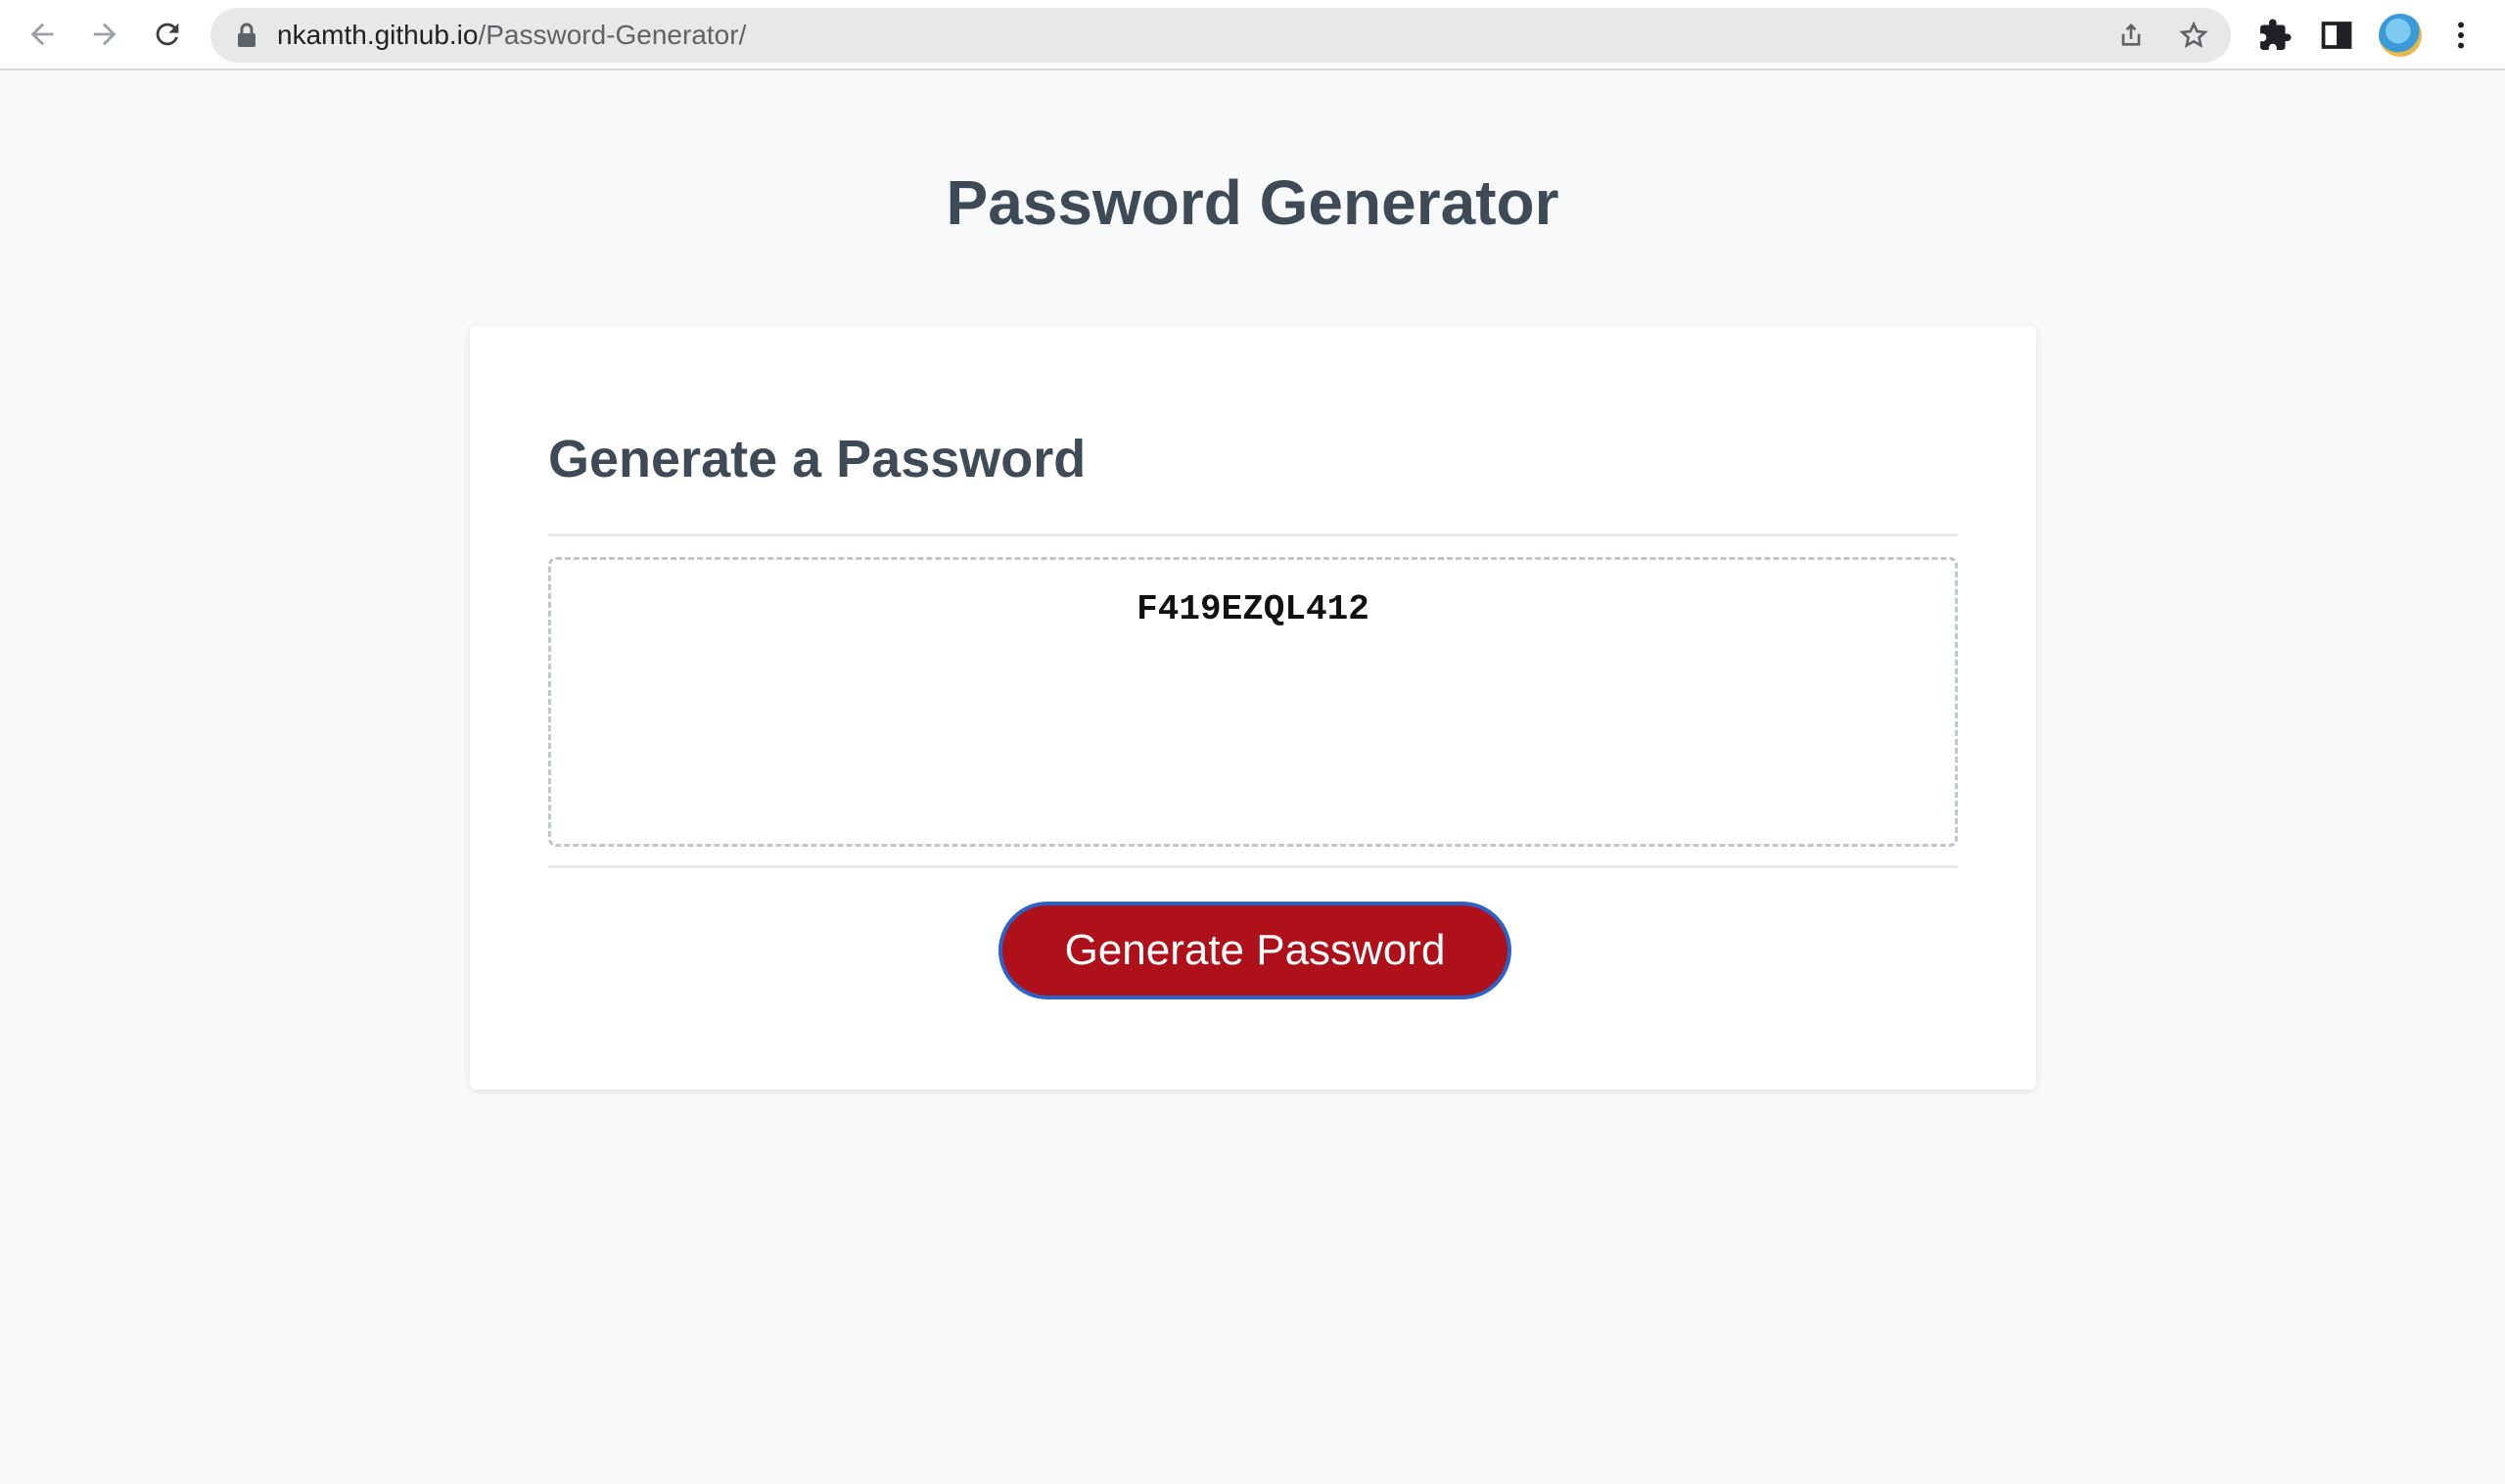 The width and height of the screenshot is (2505, 1484). What do you see at coordinates (1220, 35) in the screenshot?
I see `address-bar: nkamth.github.io/Password-Generator/` at bounding box center [1220, 35].